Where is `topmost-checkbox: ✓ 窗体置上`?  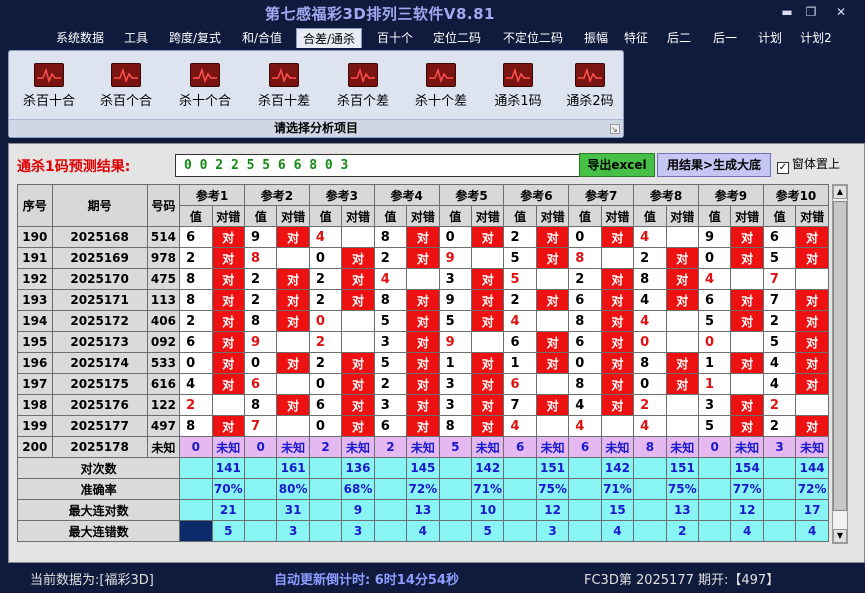
topmost-checkbox: ✓ 窗体置上 is located at coordinates (808, 164).